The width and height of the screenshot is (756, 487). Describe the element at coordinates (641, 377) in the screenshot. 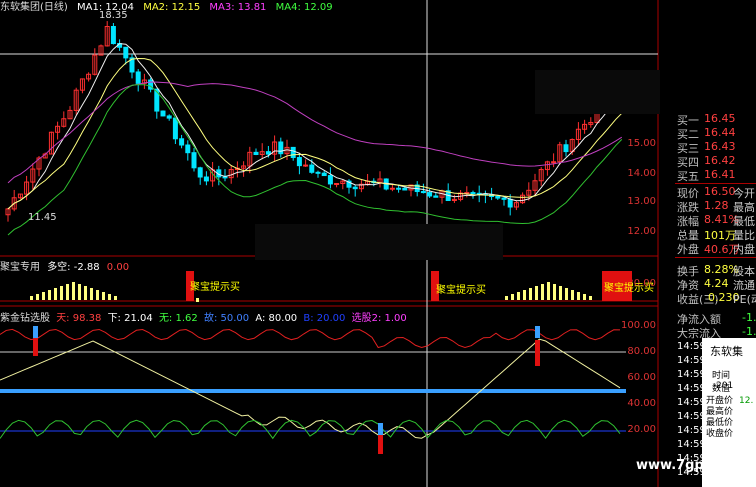

I see `ind2-axis-60: 60.00` at that location.